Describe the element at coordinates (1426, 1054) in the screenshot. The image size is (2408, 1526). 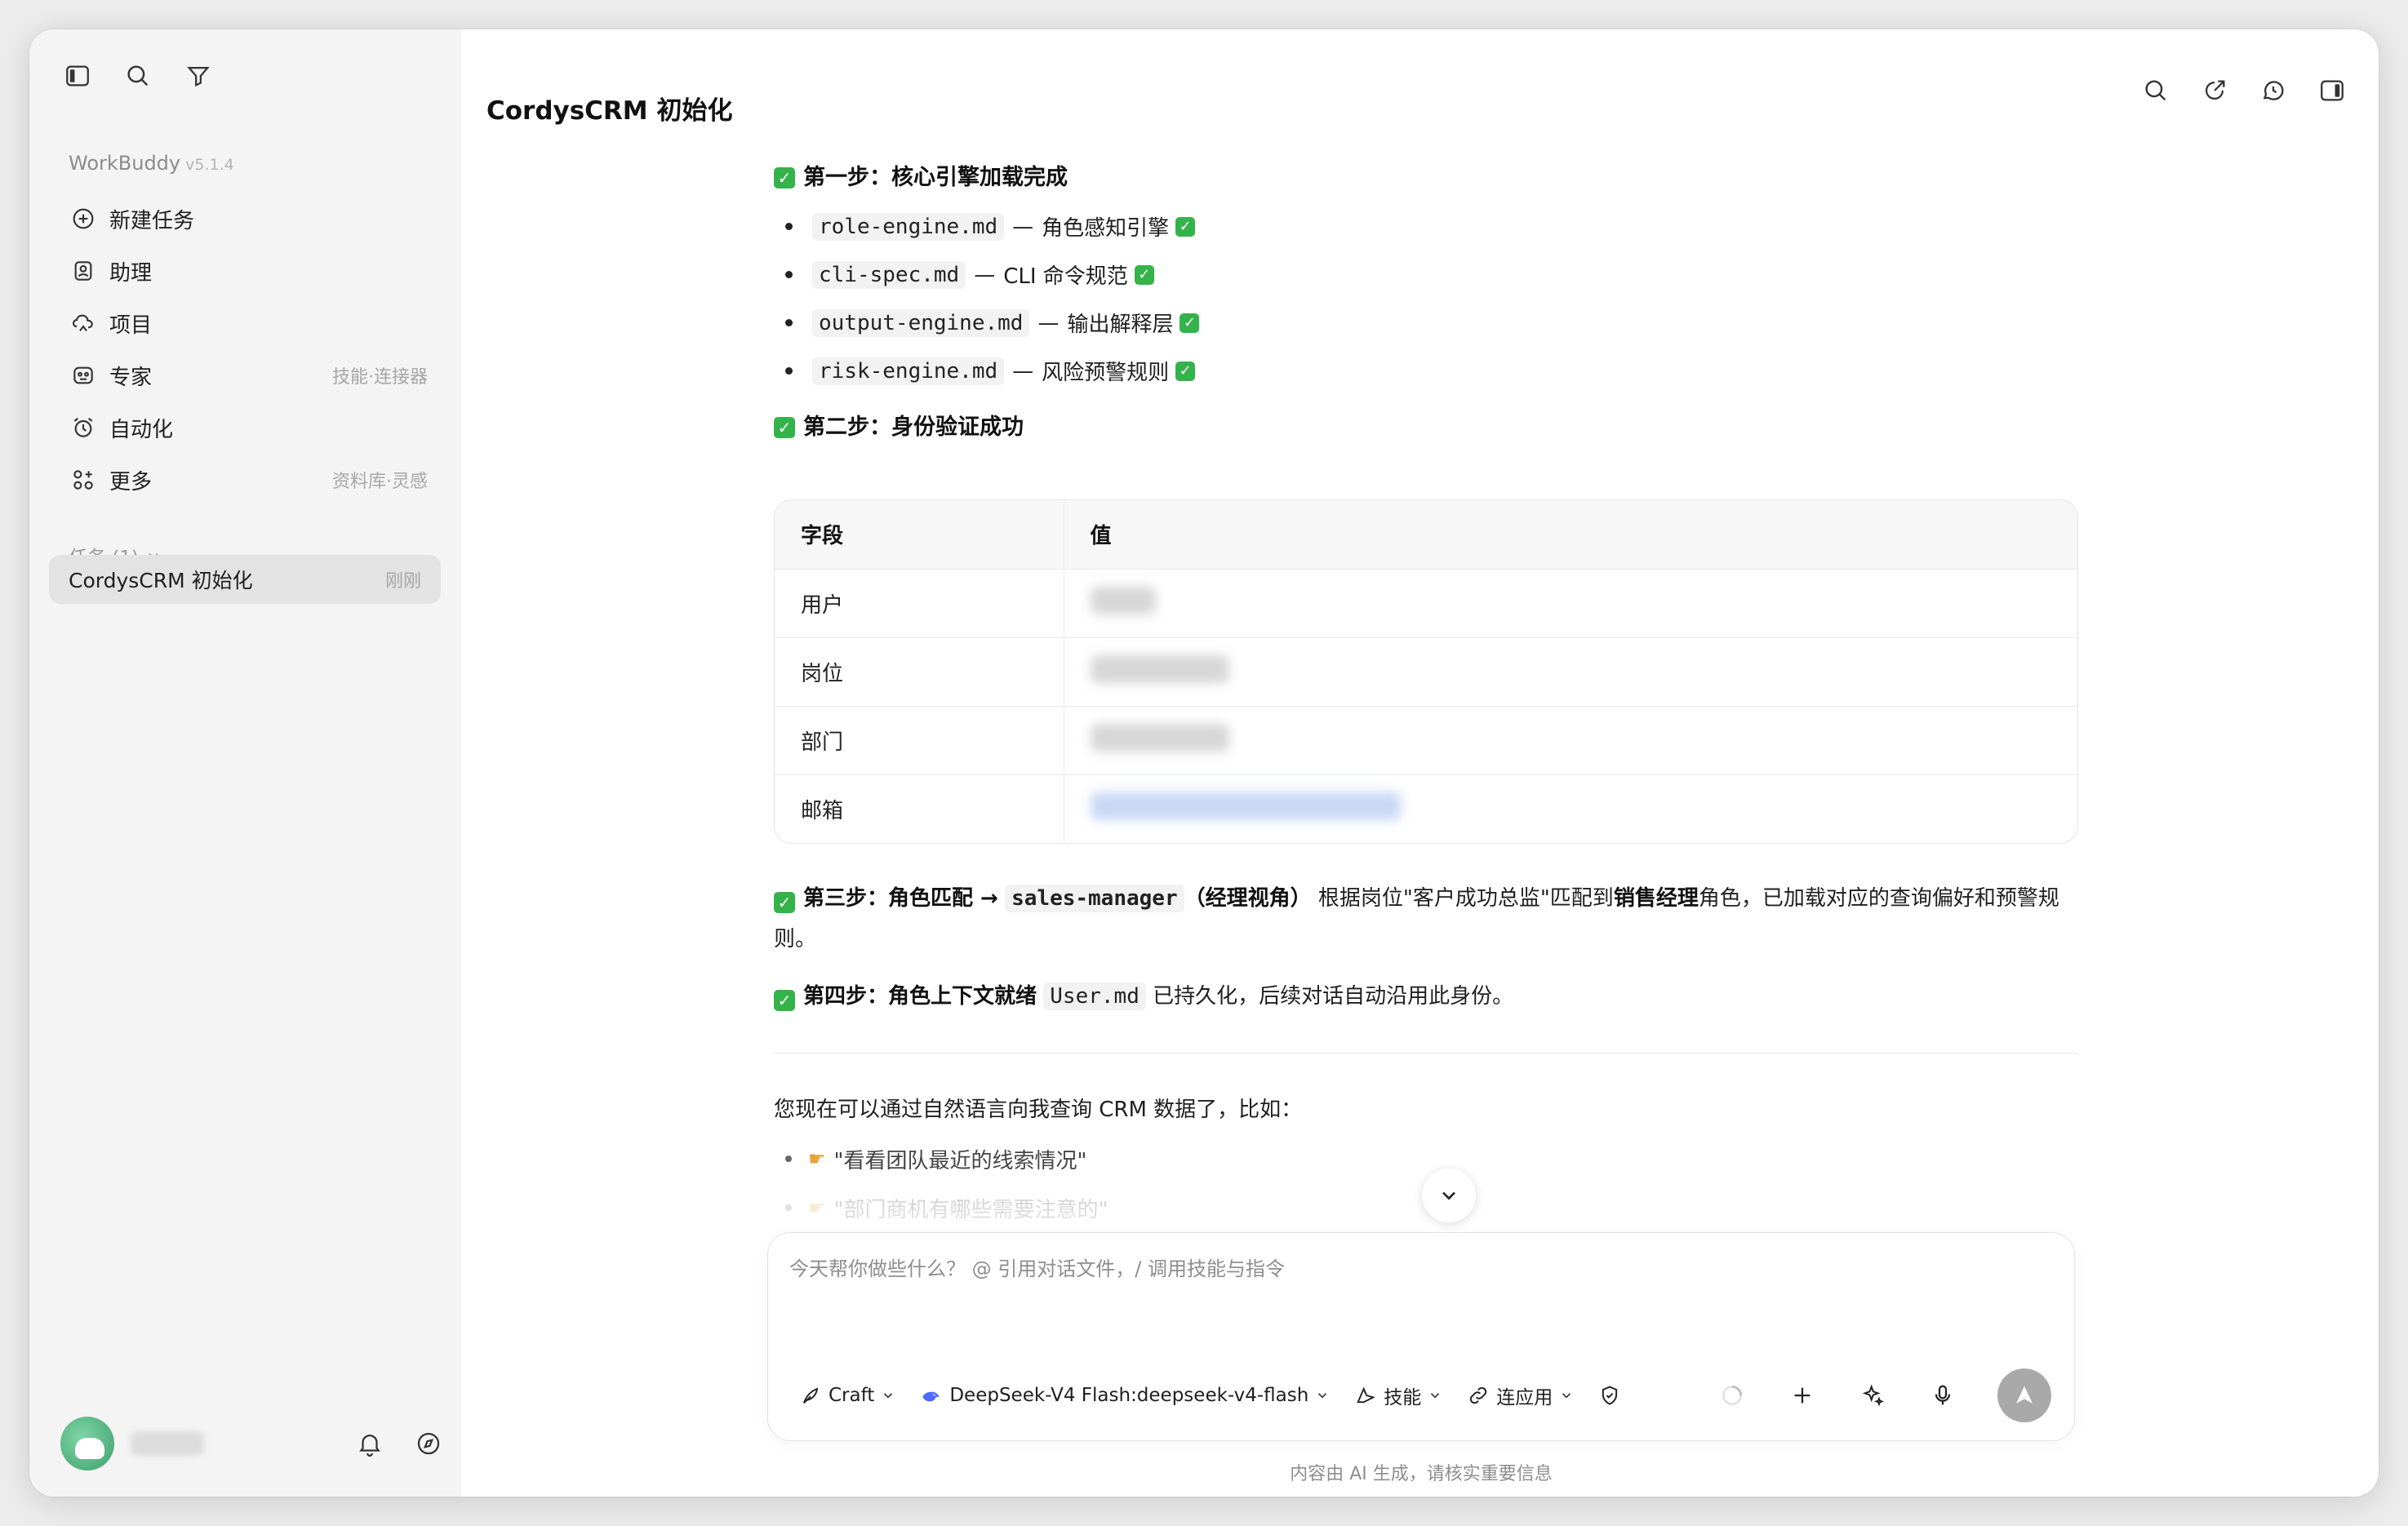
I see `divider` at that location.